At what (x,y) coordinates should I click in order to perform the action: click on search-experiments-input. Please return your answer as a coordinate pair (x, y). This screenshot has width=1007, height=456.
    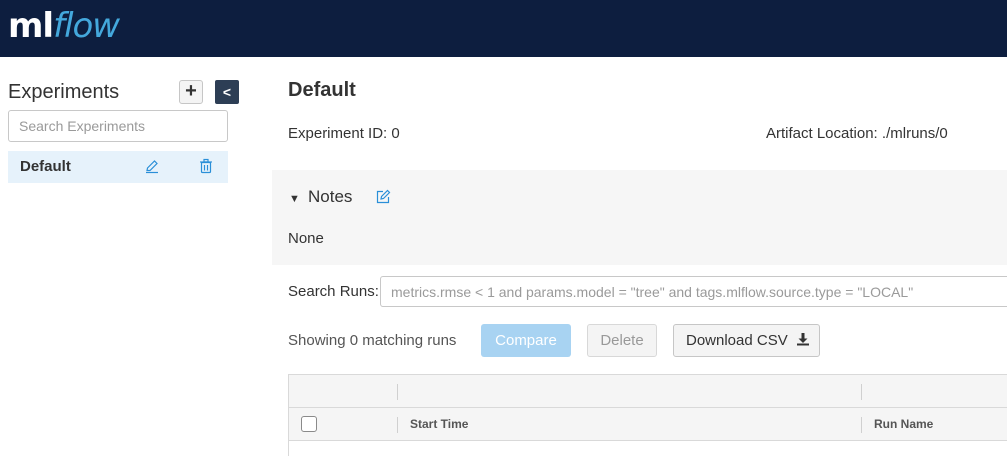
    Looking at the image, I should click on (118, 126).